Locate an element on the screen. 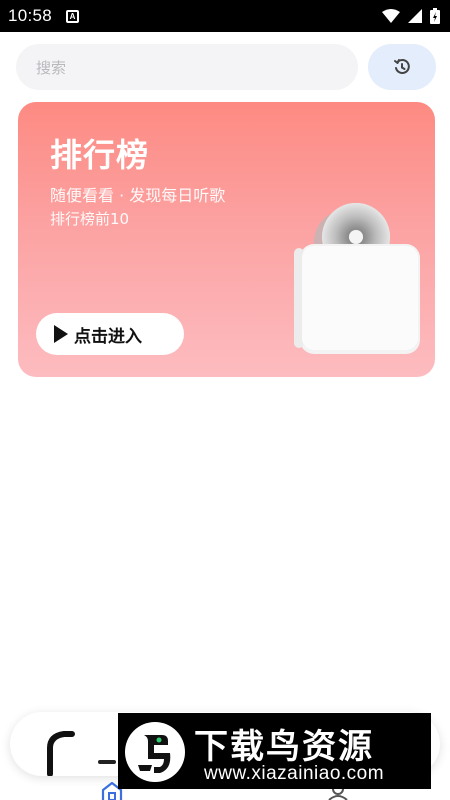  enter-button-label: 点击进入 is located at coordinates (108, 336).